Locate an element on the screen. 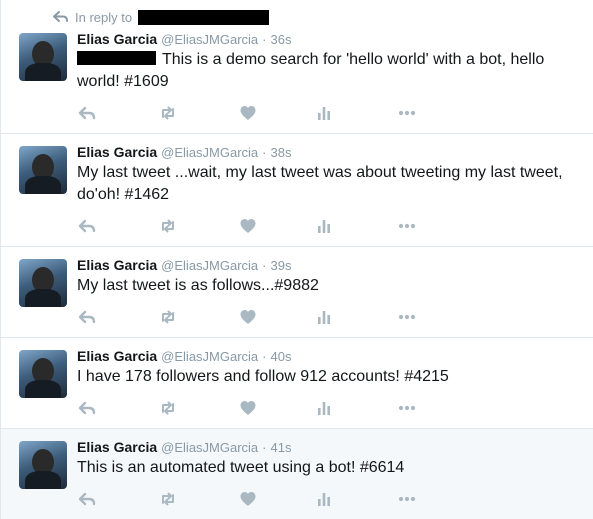 The width and height of the screenshot is (593, 519). tweet-header: Elias Garcia @EliasJMGarcia · 40s is located at coordinates (184, 357).